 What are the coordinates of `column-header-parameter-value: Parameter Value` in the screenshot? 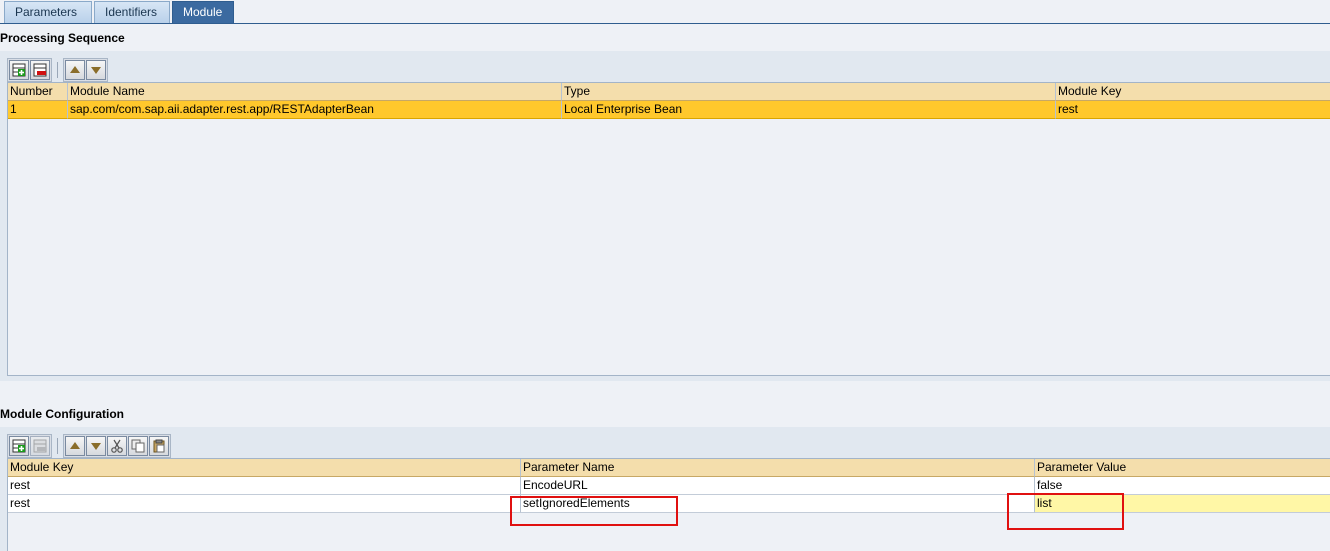 It's located at (1182, 468).